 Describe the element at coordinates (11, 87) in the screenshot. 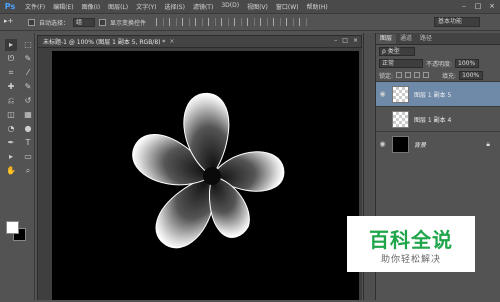

I see `heal-icon: ✚` at that location.